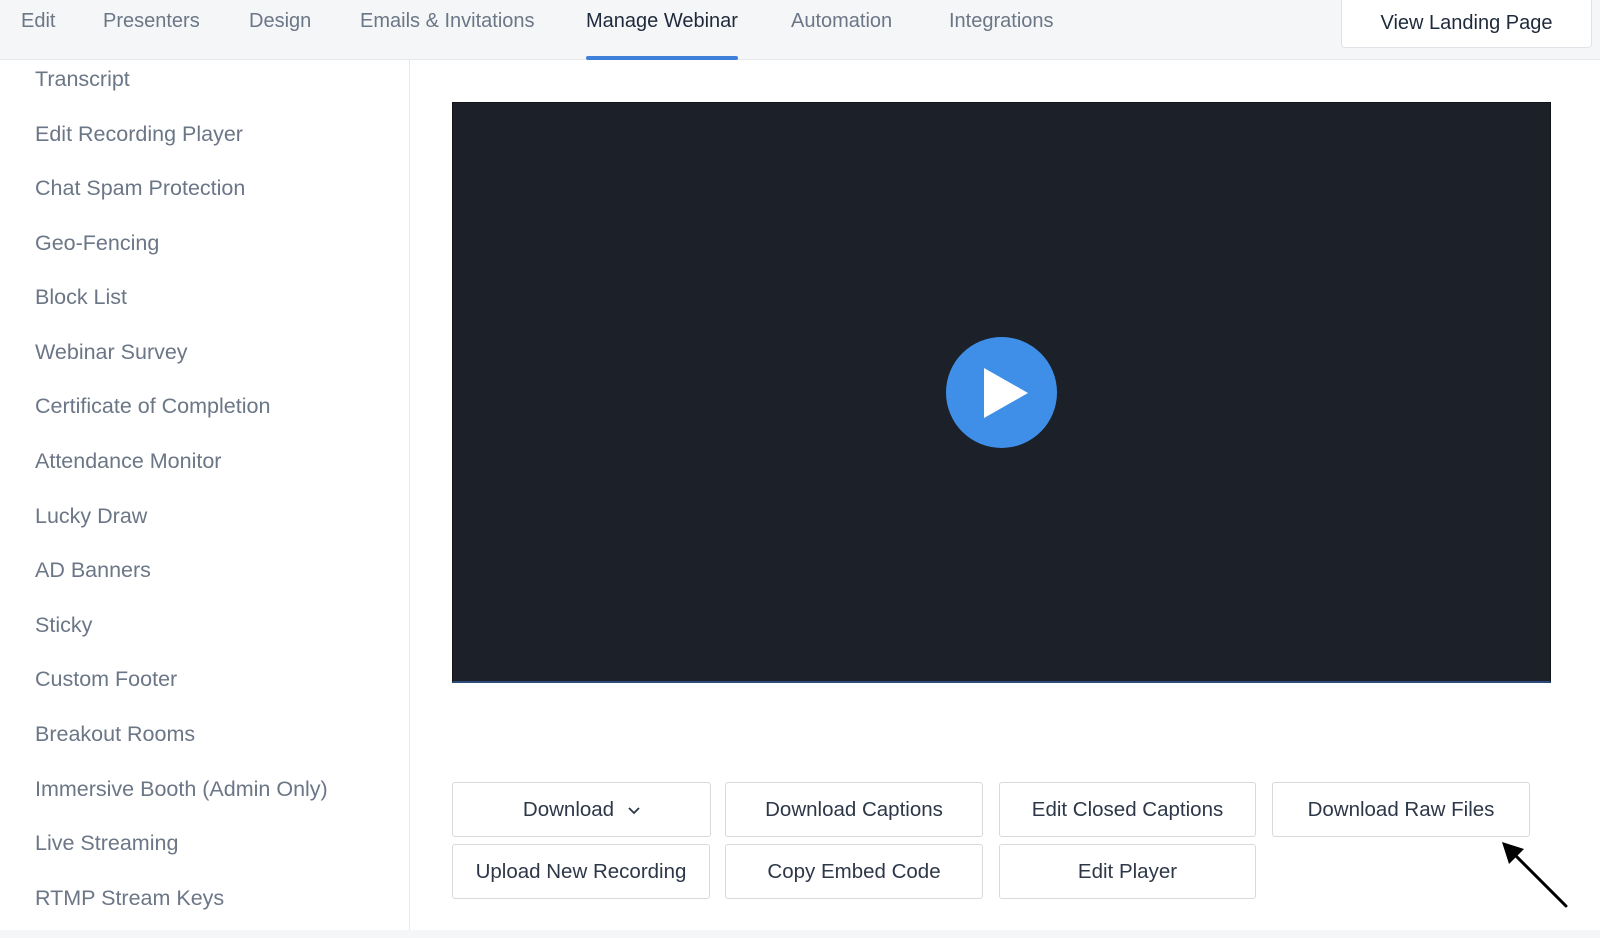  Describe the element at coordinates (152, 406) in the screenshot. I see `sidebar-item-certificate-of-completion: Certificate of Completion` at that location.